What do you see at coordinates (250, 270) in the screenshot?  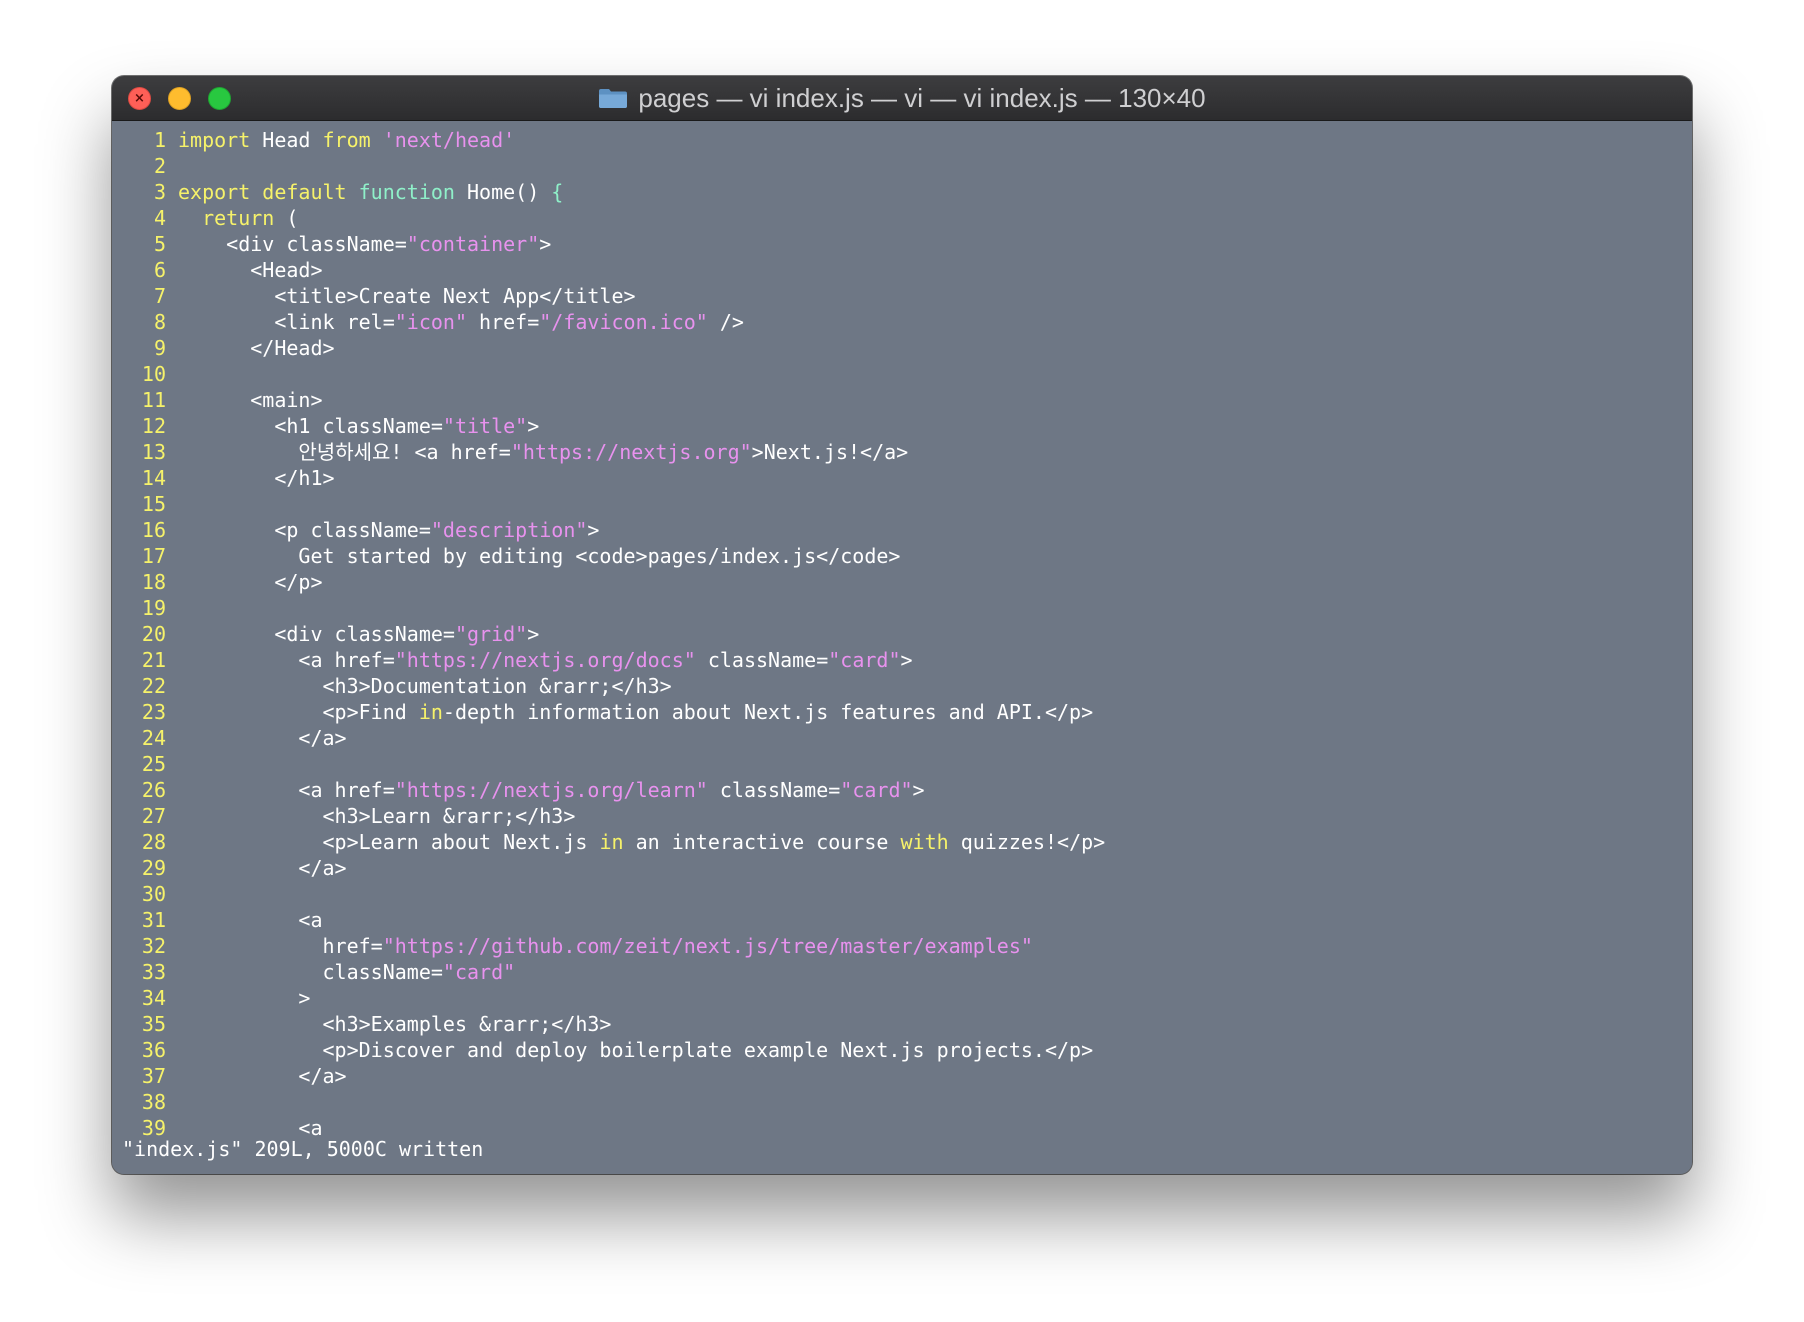 I see `code-token: <Head>` at bounding box center [250, 270].